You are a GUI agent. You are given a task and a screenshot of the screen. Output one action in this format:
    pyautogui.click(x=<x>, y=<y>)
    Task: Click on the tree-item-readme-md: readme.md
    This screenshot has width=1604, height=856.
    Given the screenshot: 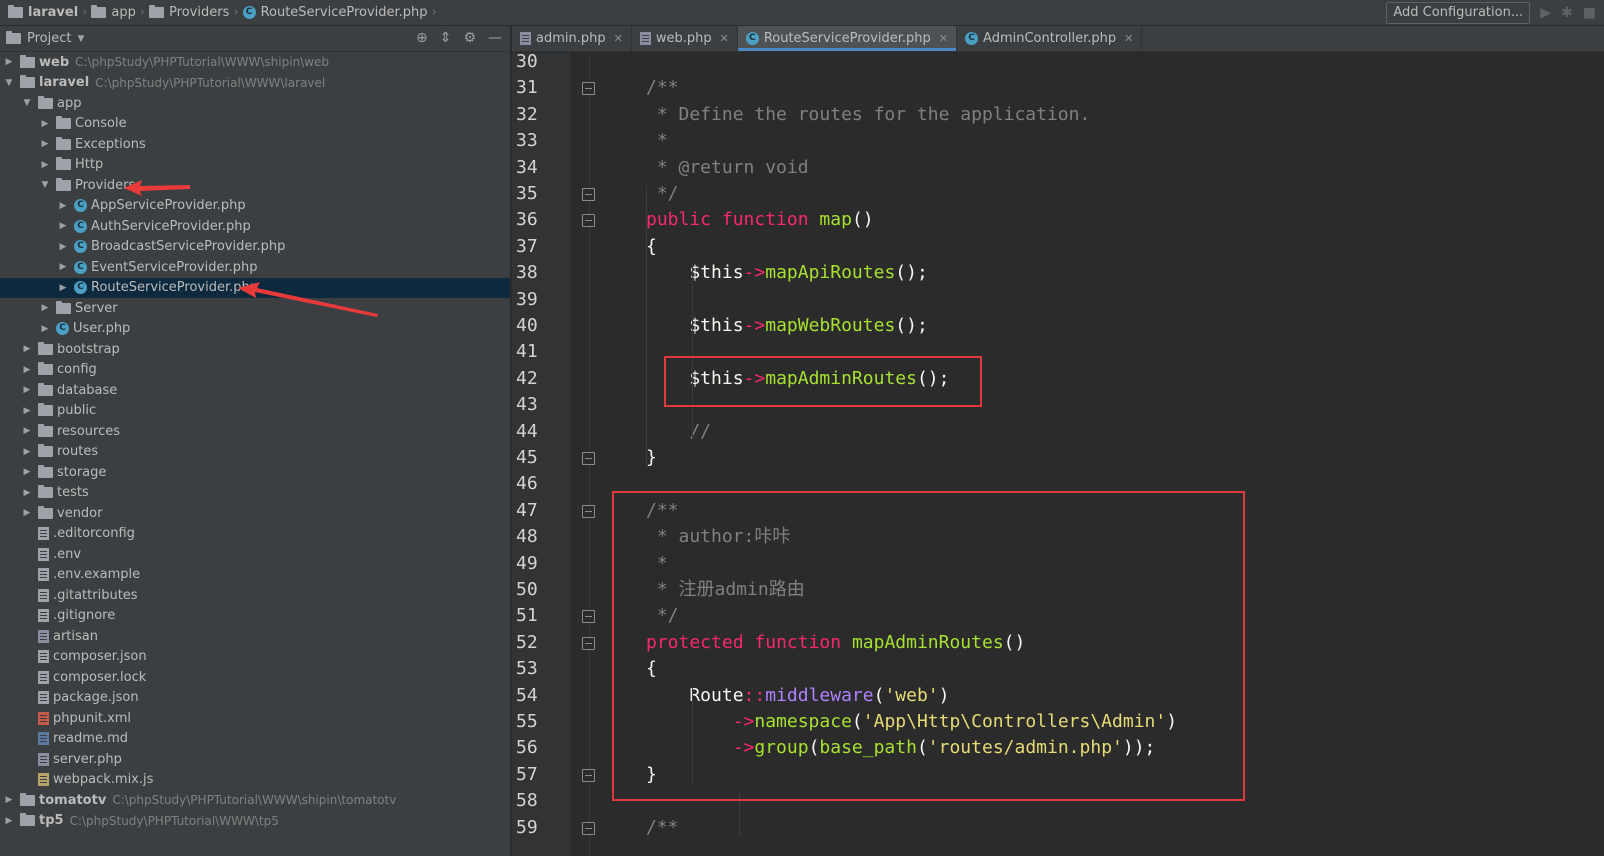 What is the action you would take?
    pyautogui.click(x=255, y=739)
    